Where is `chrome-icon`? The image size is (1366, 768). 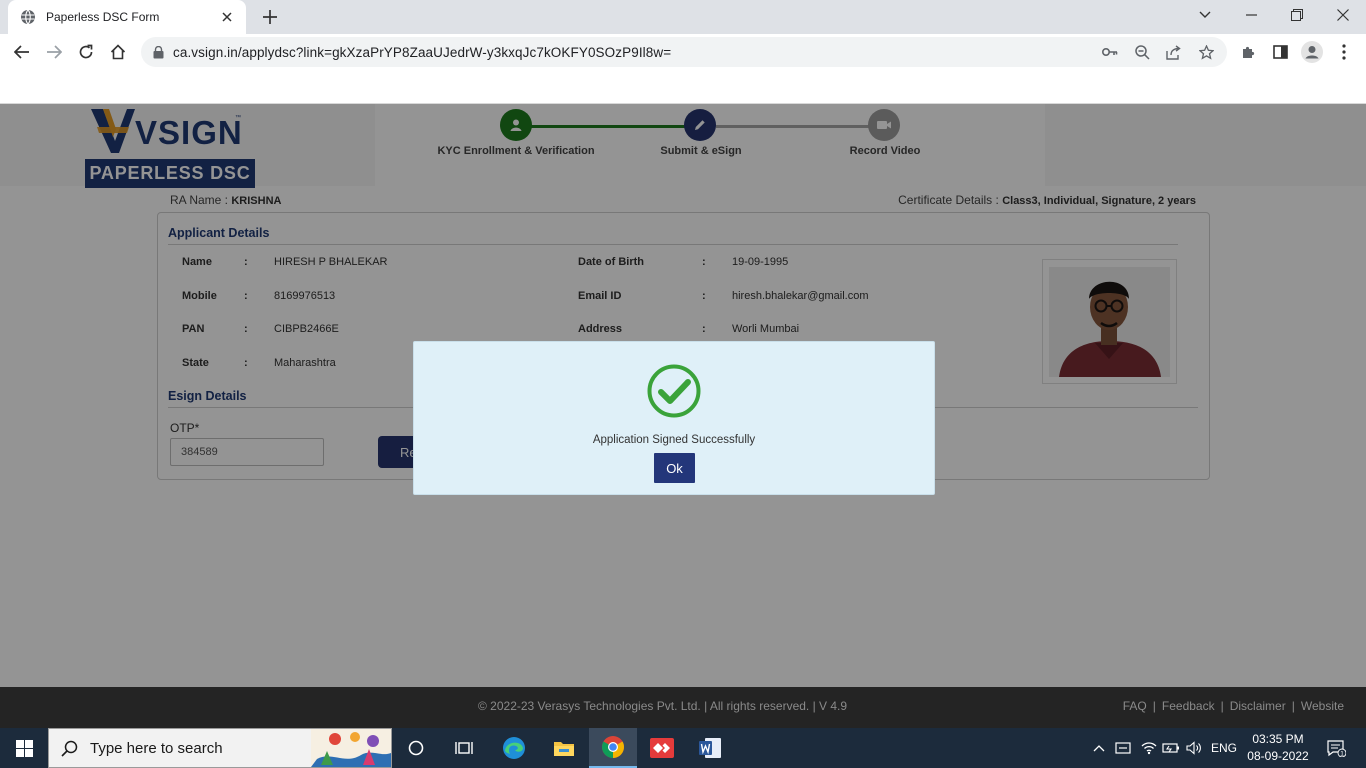
chrome-icon is located at coordinates (613, 748).